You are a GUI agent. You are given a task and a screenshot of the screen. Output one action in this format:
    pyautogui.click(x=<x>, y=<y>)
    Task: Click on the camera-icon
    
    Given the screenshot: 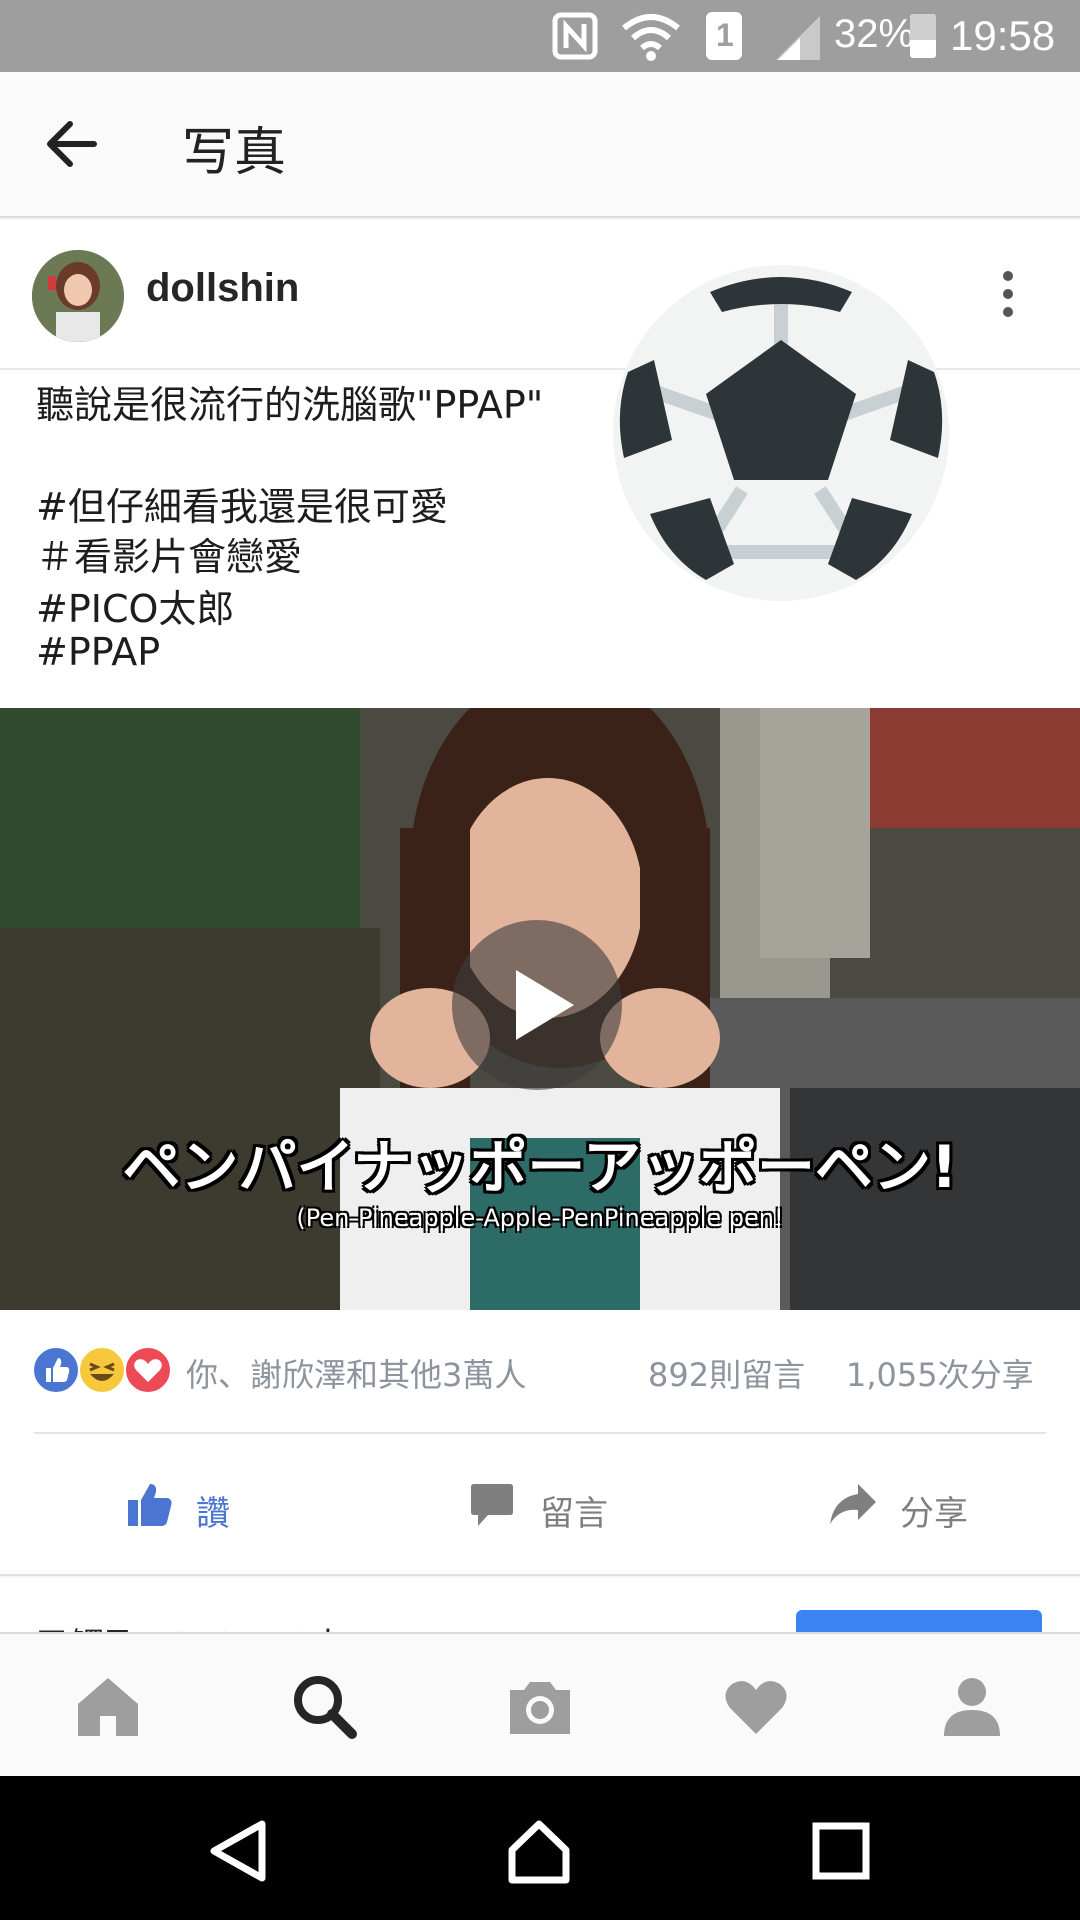 What is the action you would take?
    pyautogui.click(x=540, y=1706)
    